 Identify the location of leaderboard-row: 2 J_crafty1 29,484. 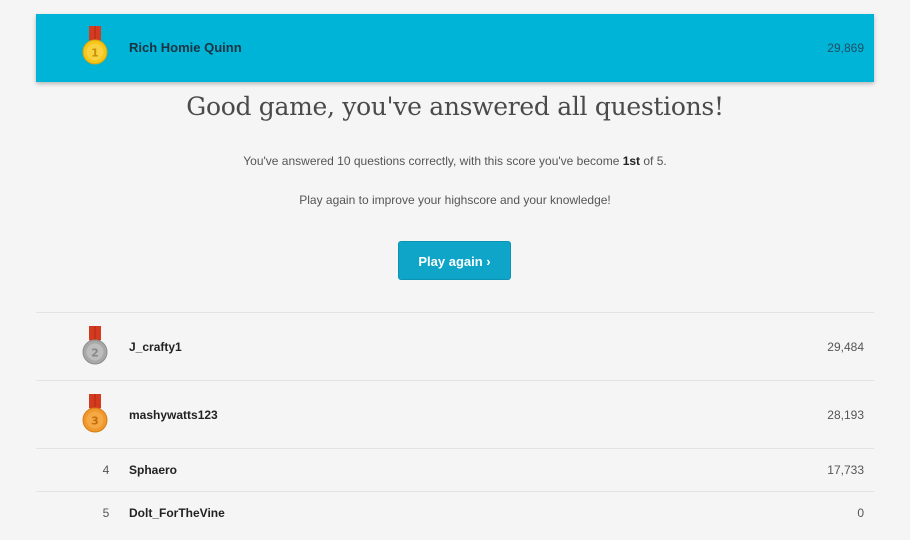
(455, 346).